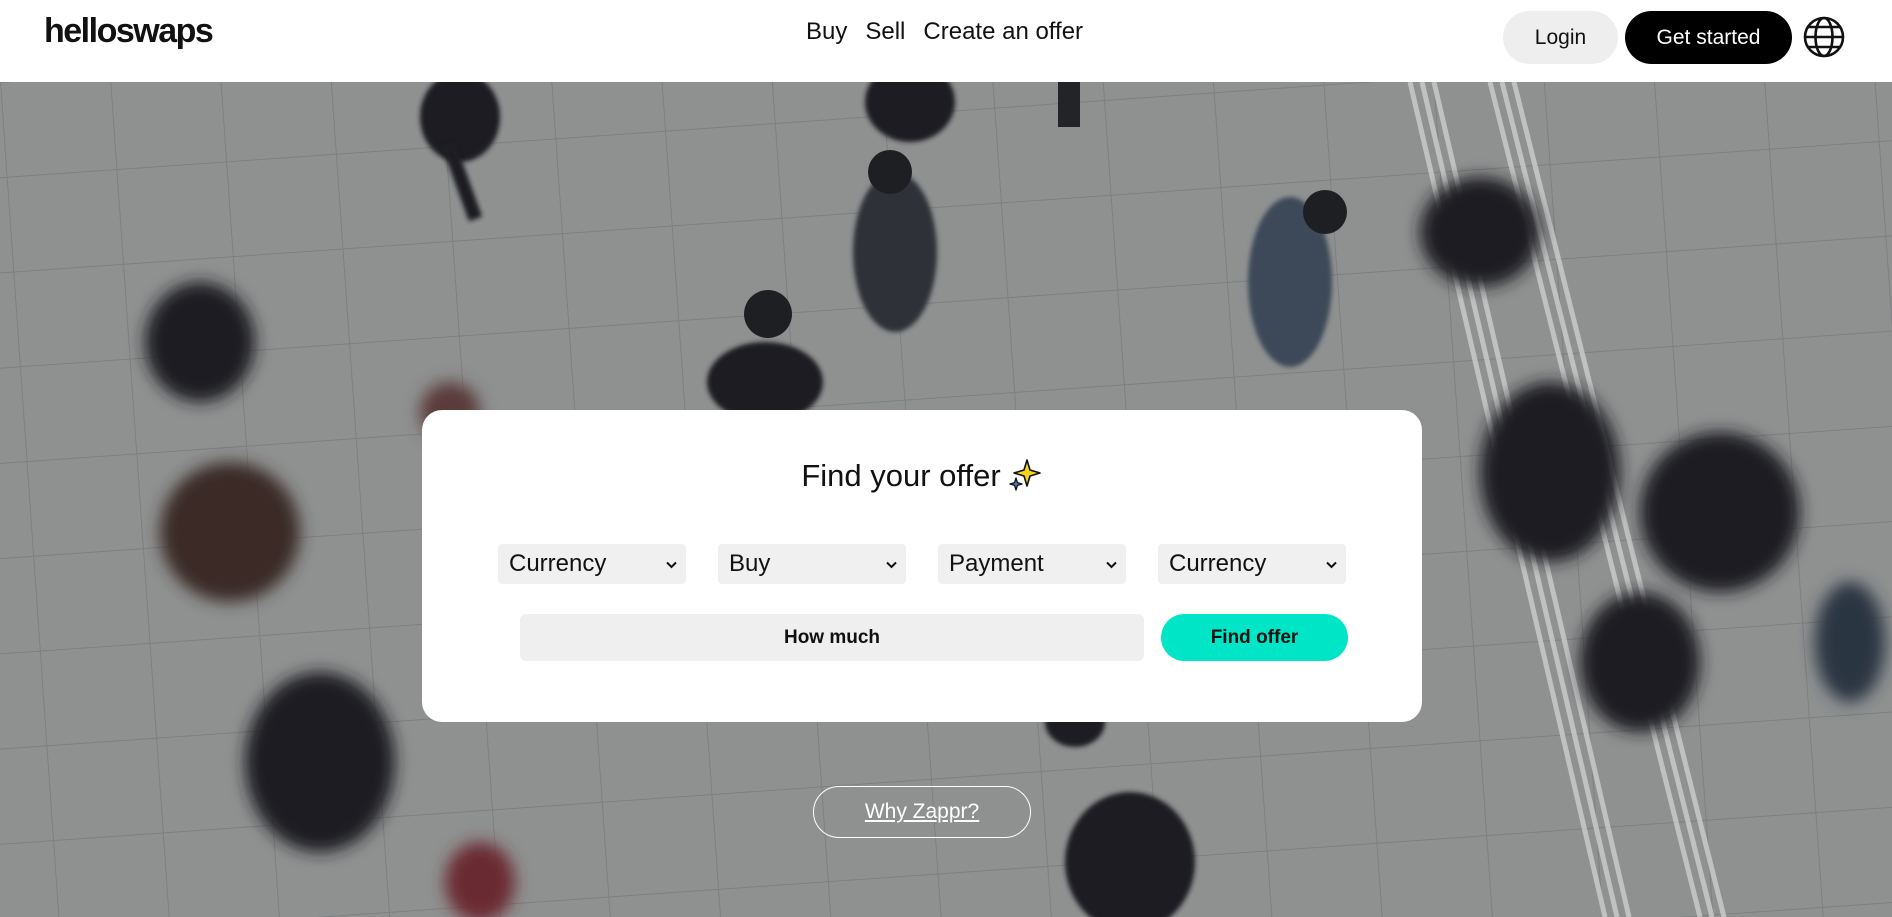  Describe the element at coordinates (558, 563) in the screenshot. I see `currency-from-value: Currency` at that location.